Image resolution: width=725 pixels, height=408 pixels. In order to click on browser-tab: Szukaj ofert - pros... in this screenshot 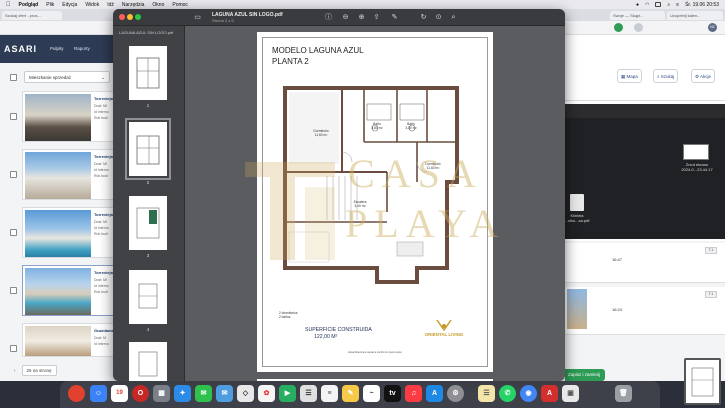, I will do `click(32, 15)`.